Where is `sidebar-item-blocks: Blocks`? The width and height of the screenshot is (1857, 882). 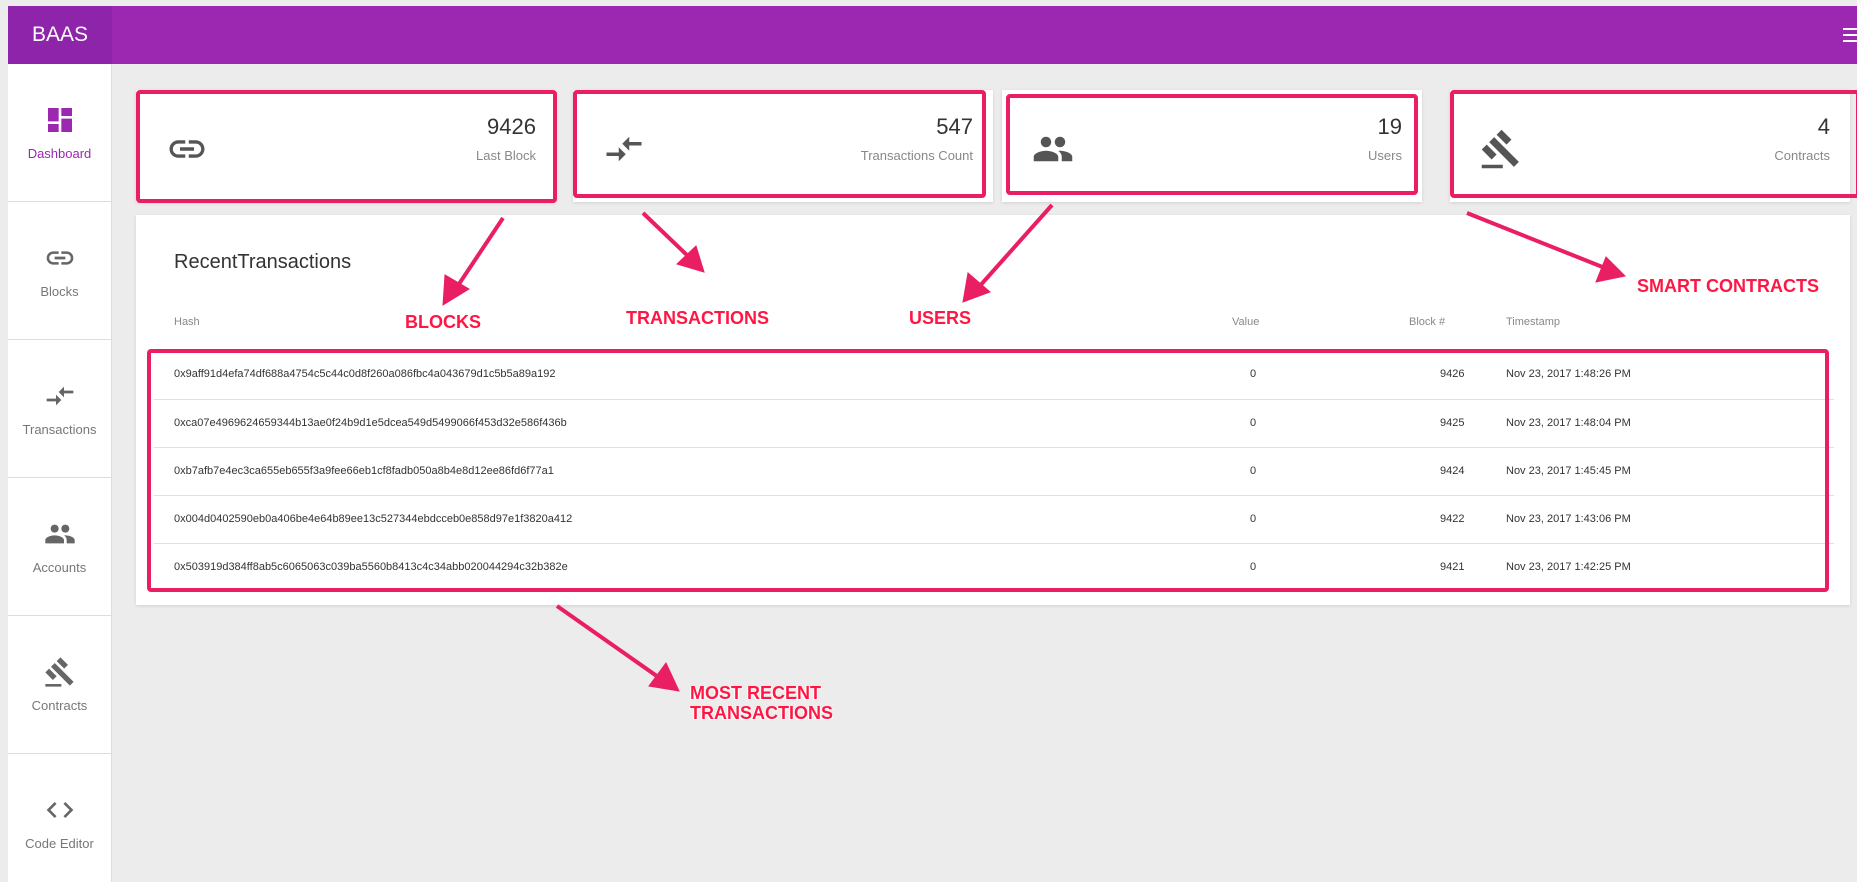 sidebar-item-blocks: Blocks is located at coordinates (59, 271).